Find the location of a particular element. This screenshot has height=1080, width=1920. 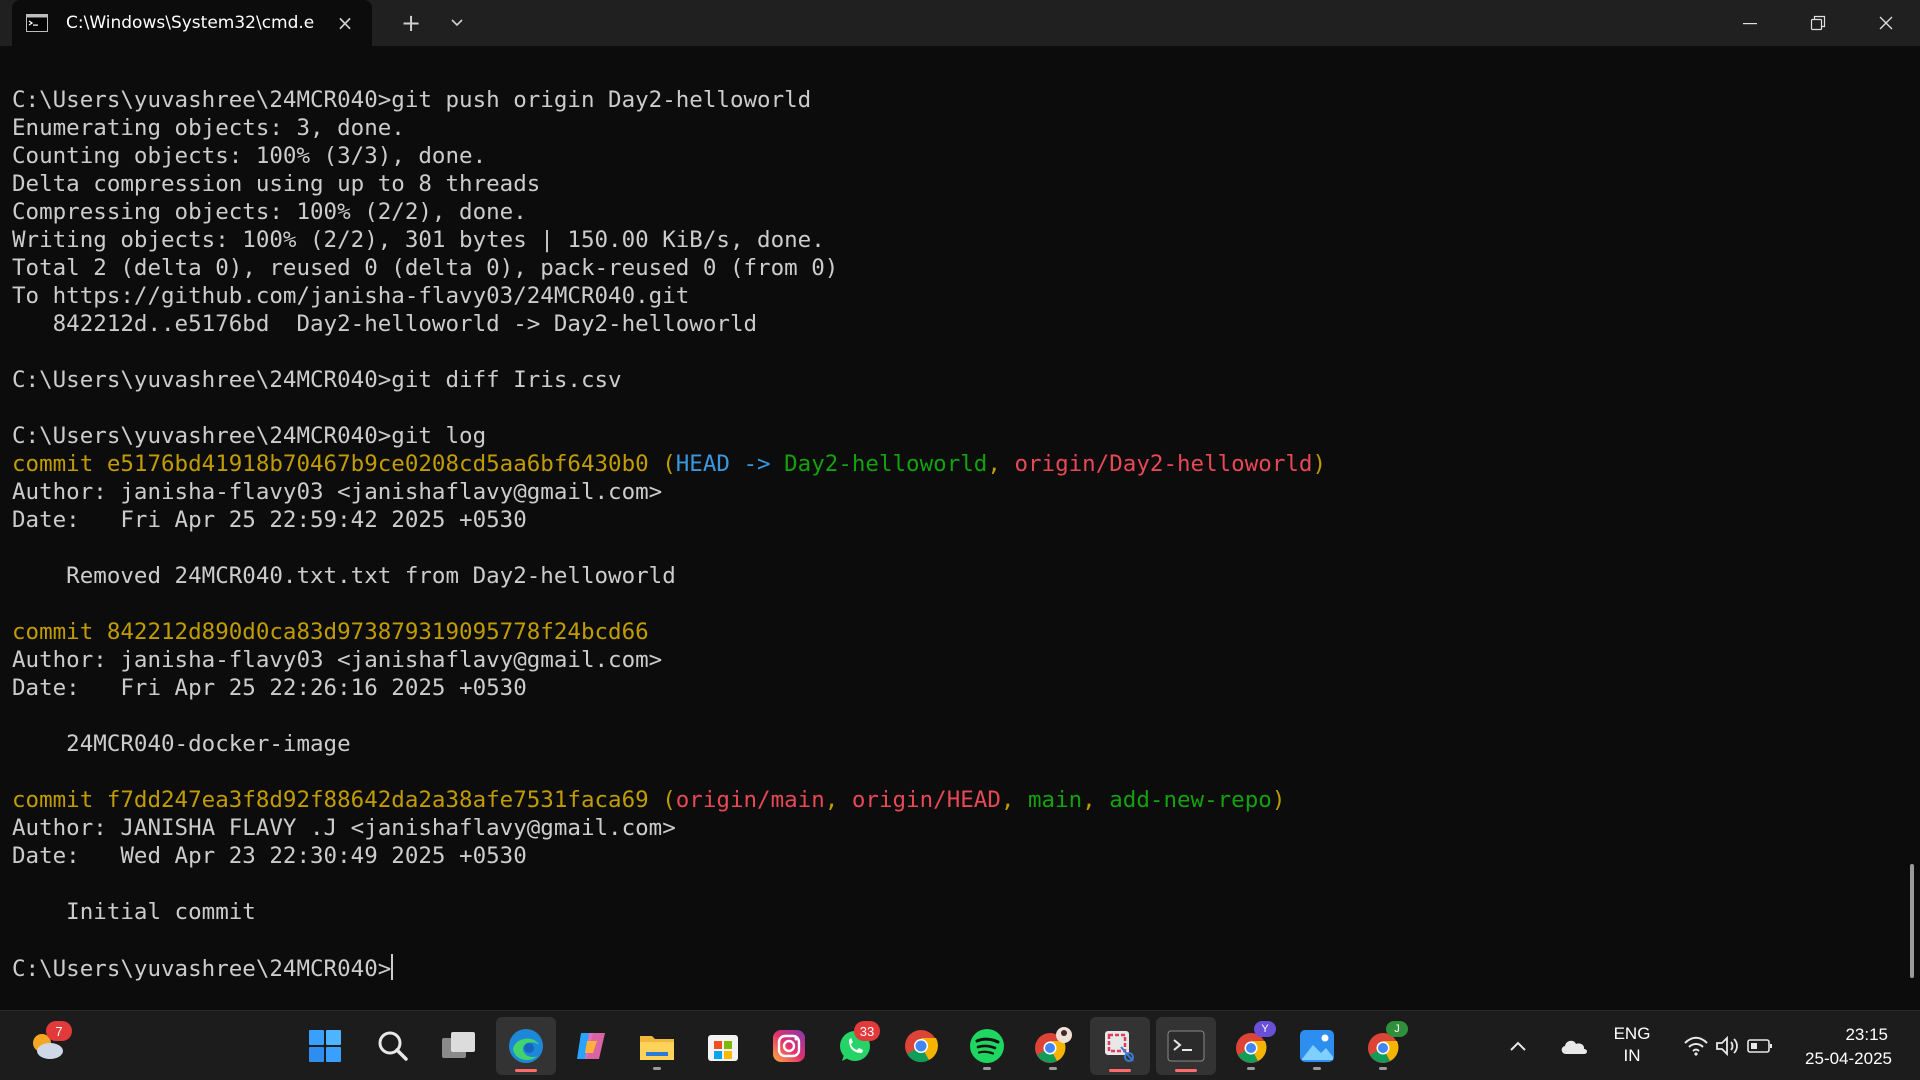

photos-indicator is located at coordinates (1317, 1068).